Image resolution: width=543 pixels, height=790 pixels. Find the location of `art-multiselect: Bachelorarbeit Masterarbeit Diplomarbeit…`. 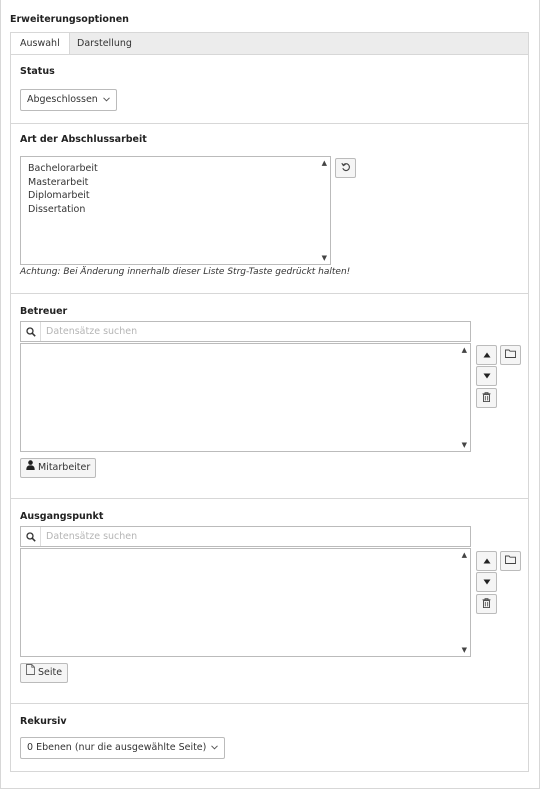

art-multiselect: Bachelorarbeit Masterarbeit Diplomarbeit… is located at coordinates (175, 210).